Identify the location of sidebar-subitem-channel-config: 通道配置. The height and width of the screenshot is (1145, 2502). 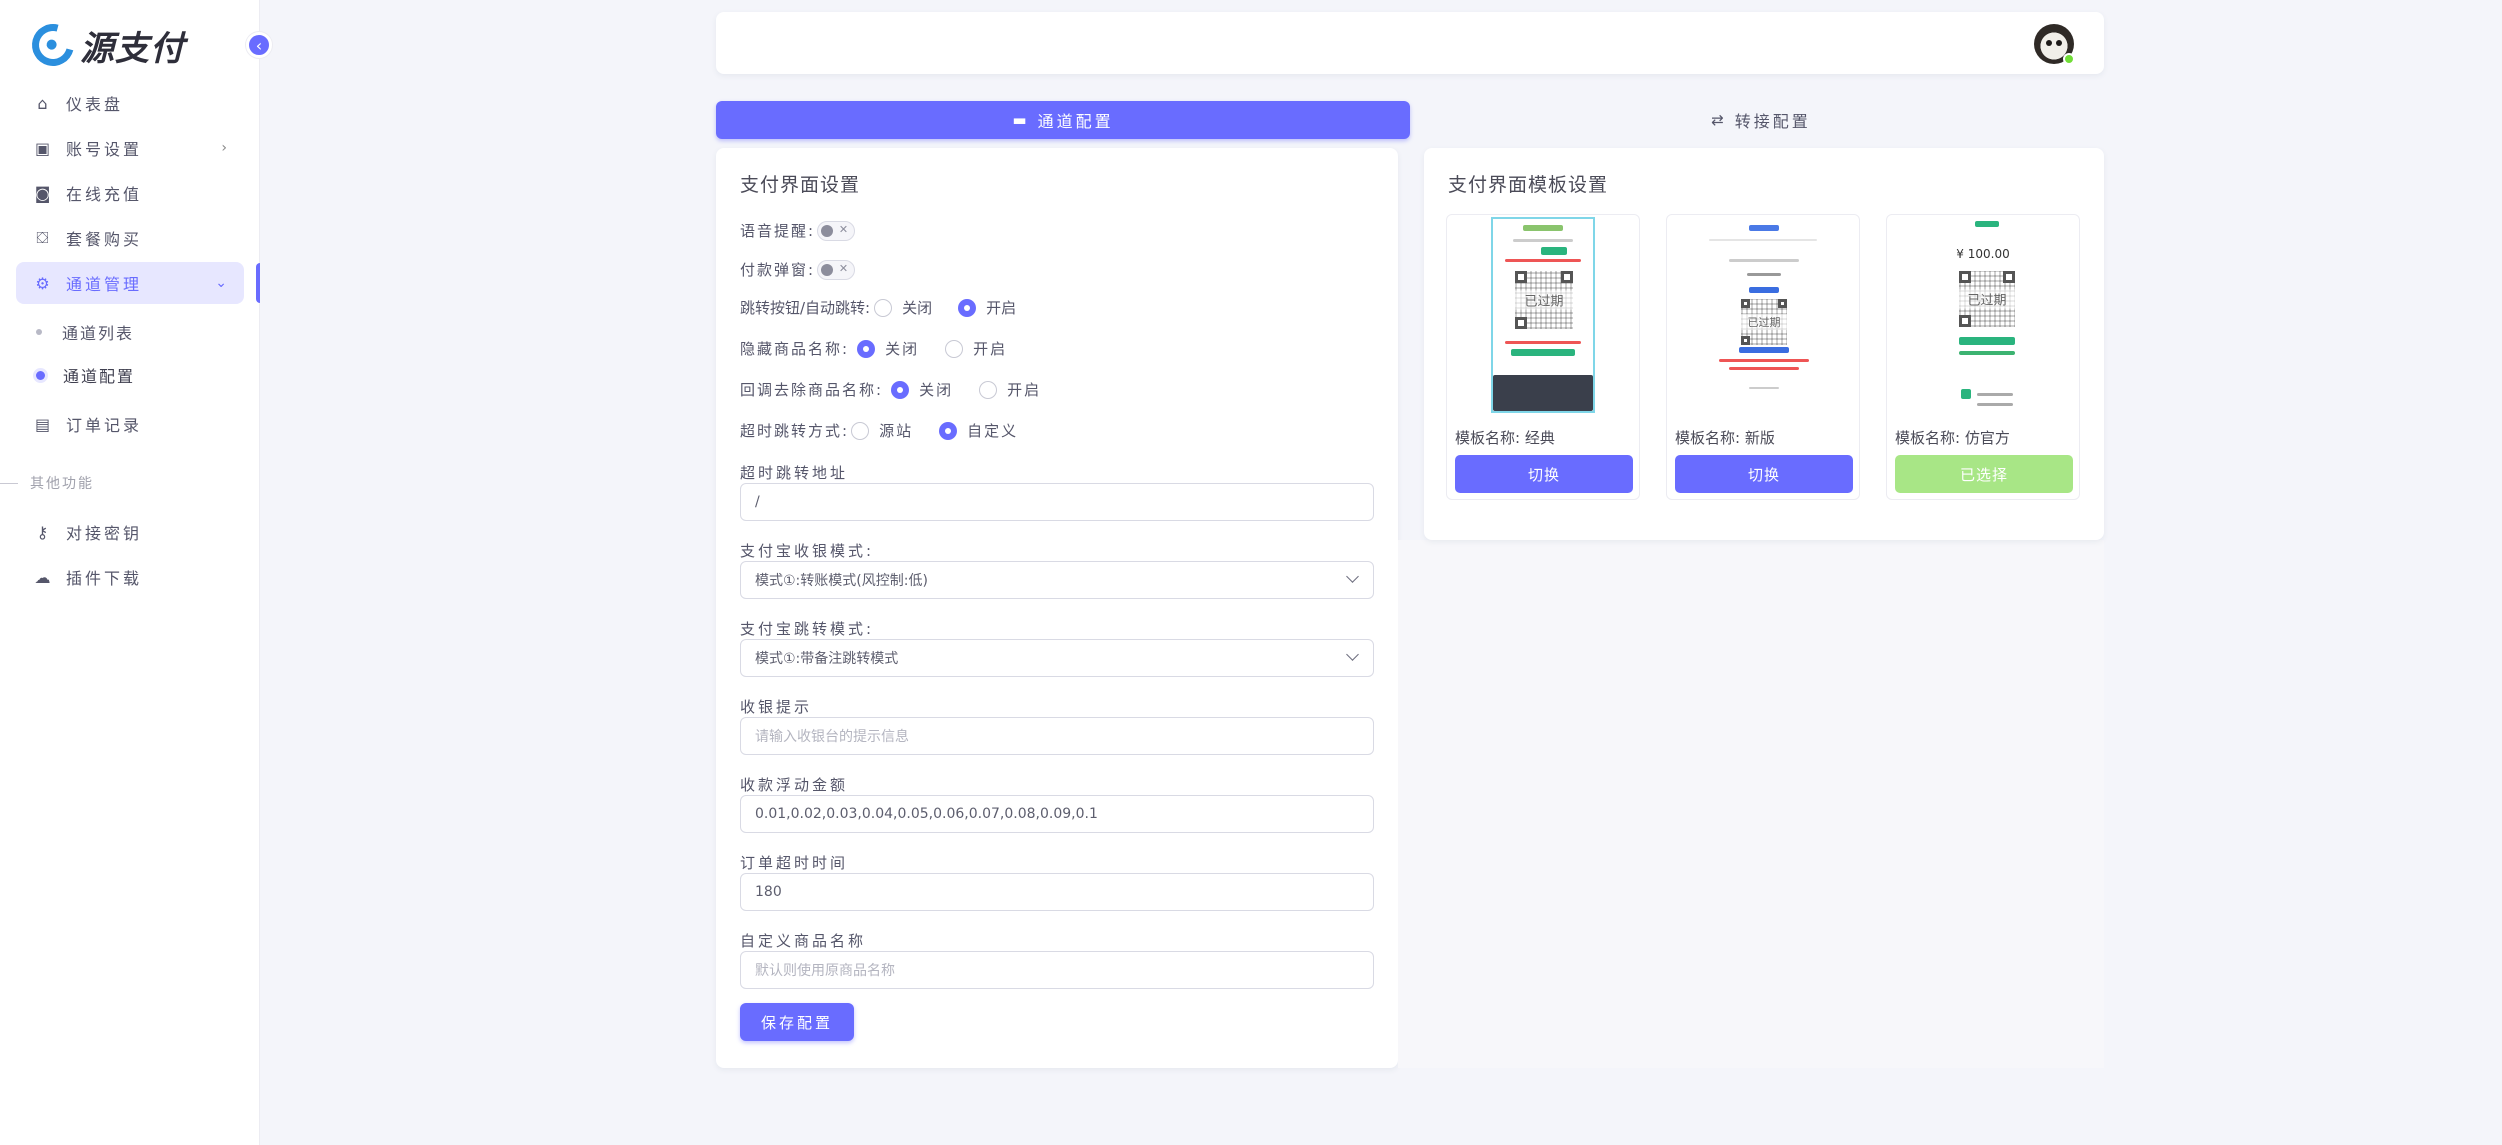
(85, 375).